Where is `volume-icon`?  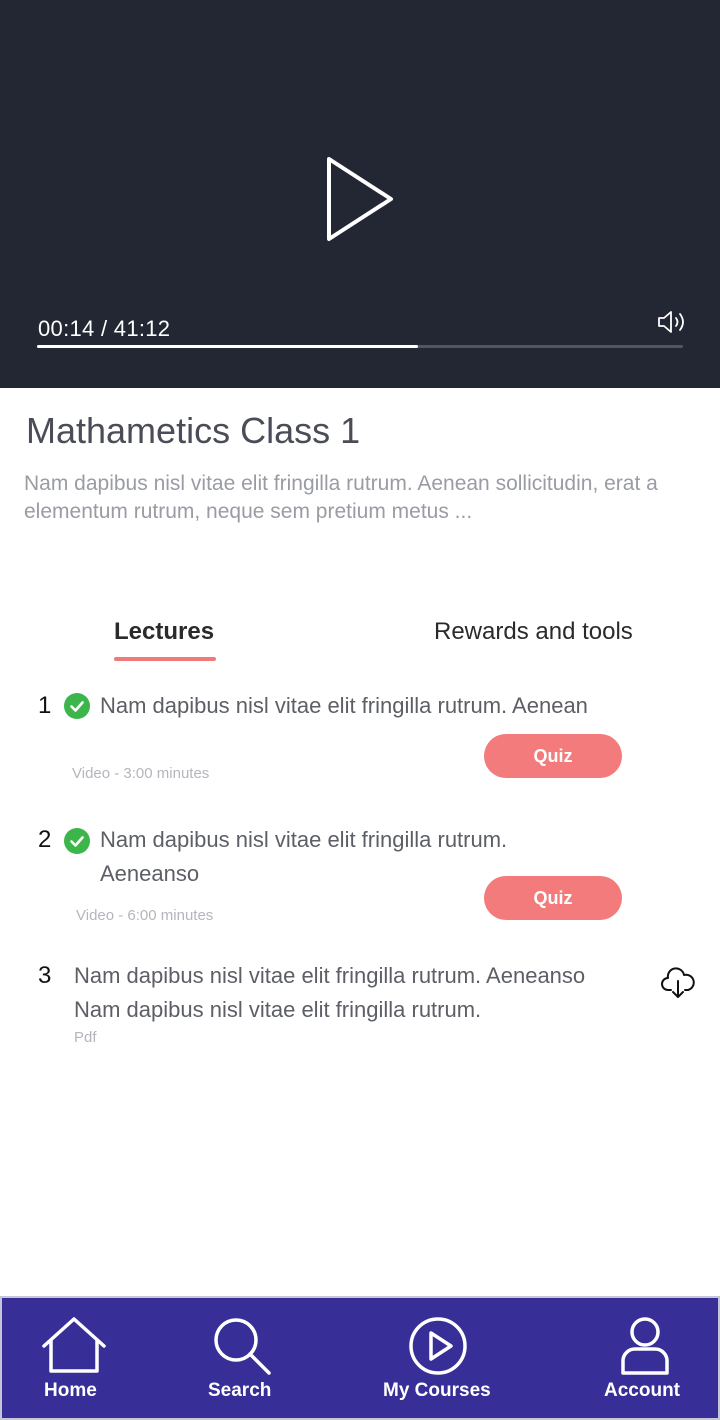 volume-icon is located at coordinates (672, 322).